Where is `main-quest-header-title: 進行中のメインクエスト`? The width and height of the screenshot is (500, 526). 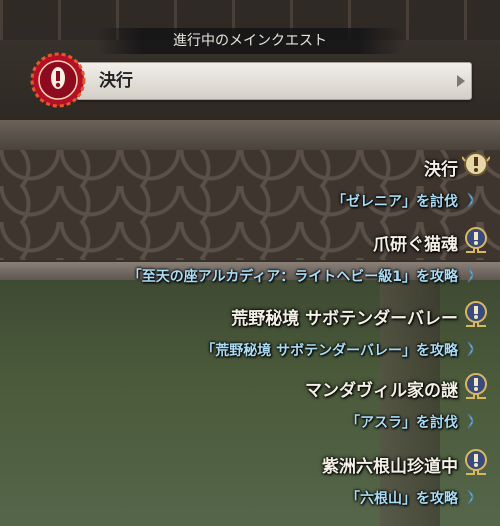
main-quest-header-title: 進行中のメインクエスト is located at coordinates (250, 41).